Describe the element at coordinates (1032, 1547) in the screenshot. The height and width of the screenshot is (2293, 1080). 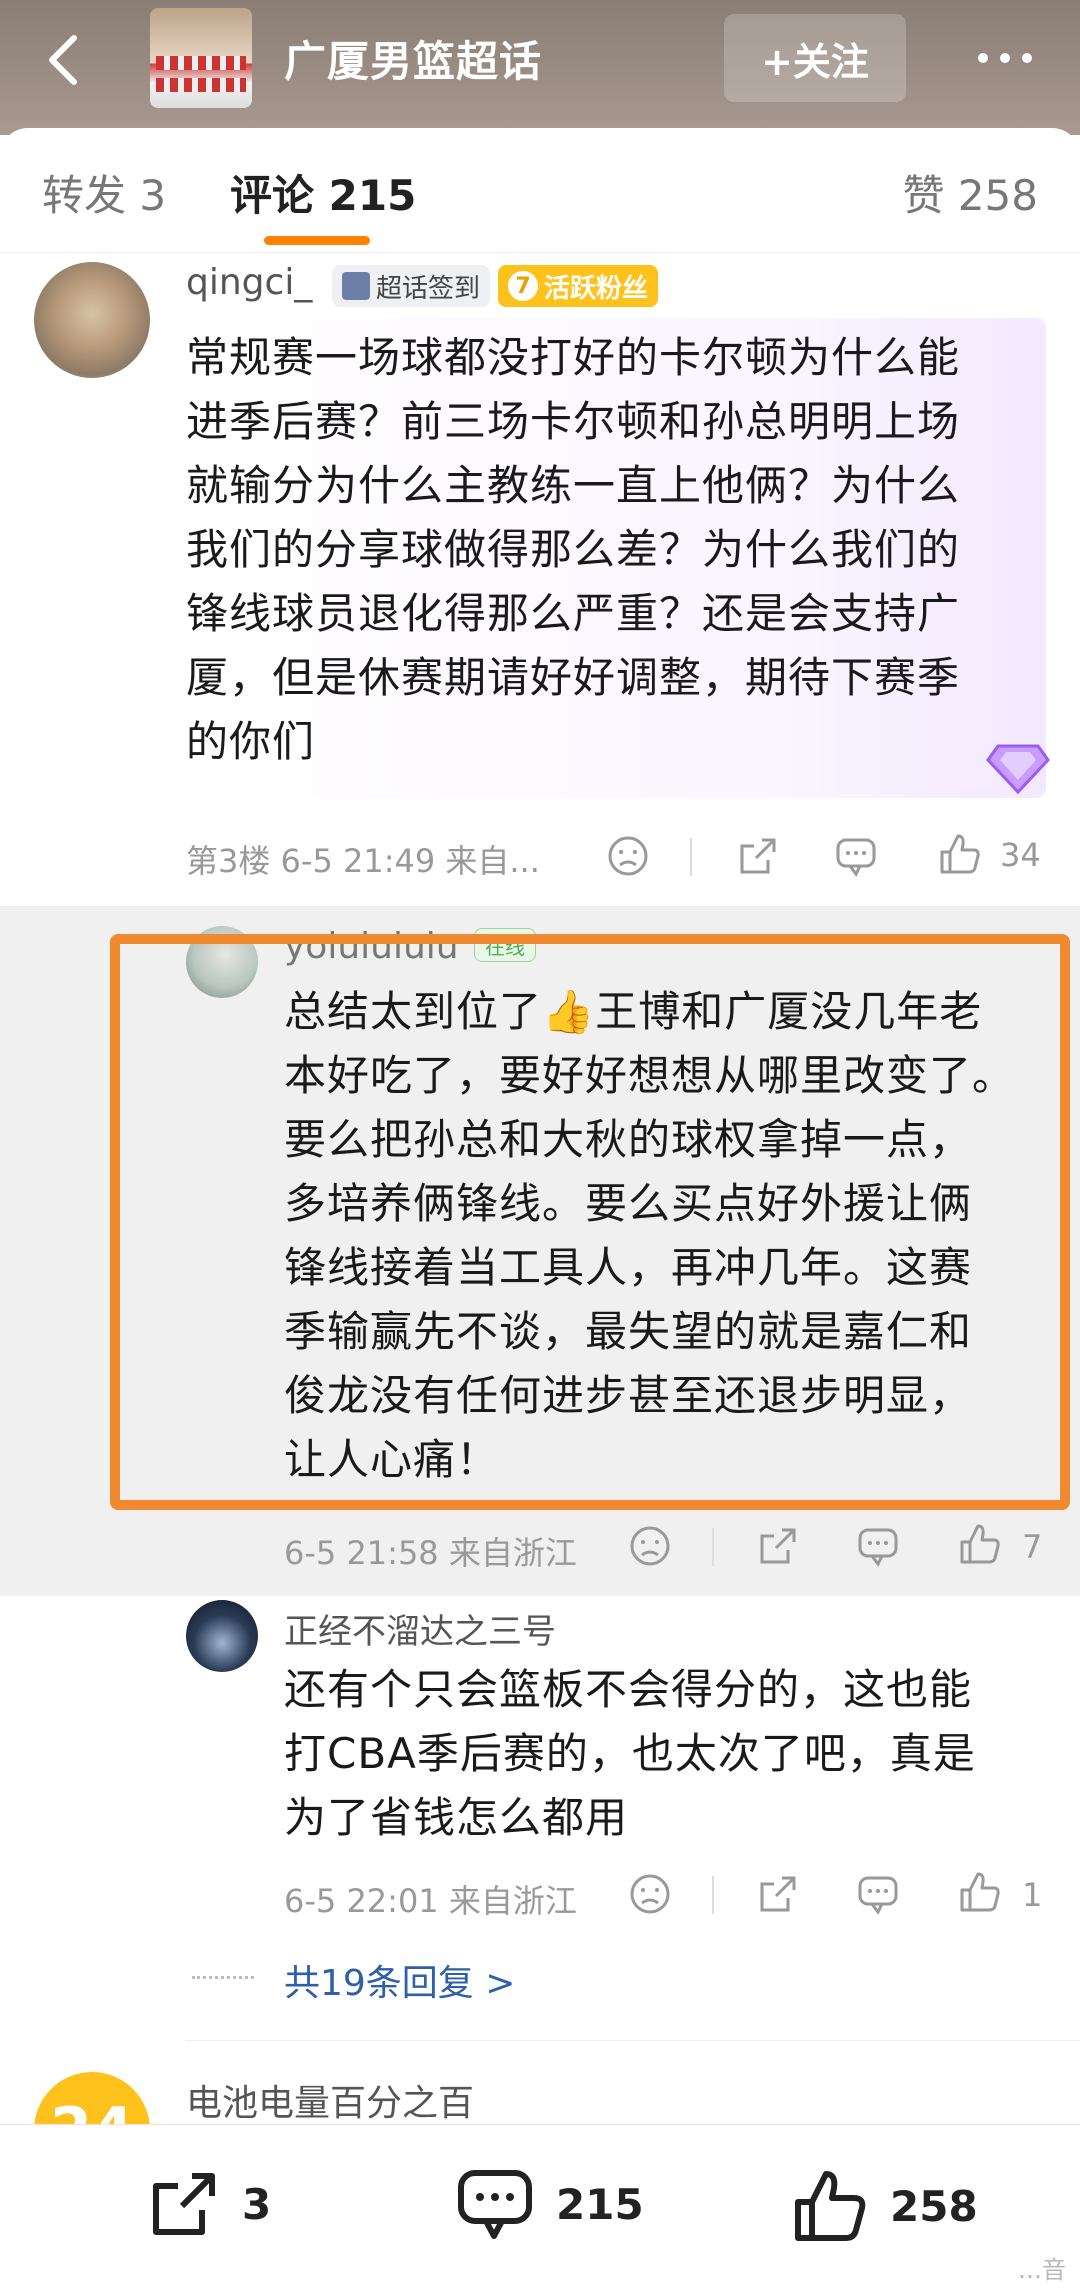
I see `reply-like-count: 7` at that location.